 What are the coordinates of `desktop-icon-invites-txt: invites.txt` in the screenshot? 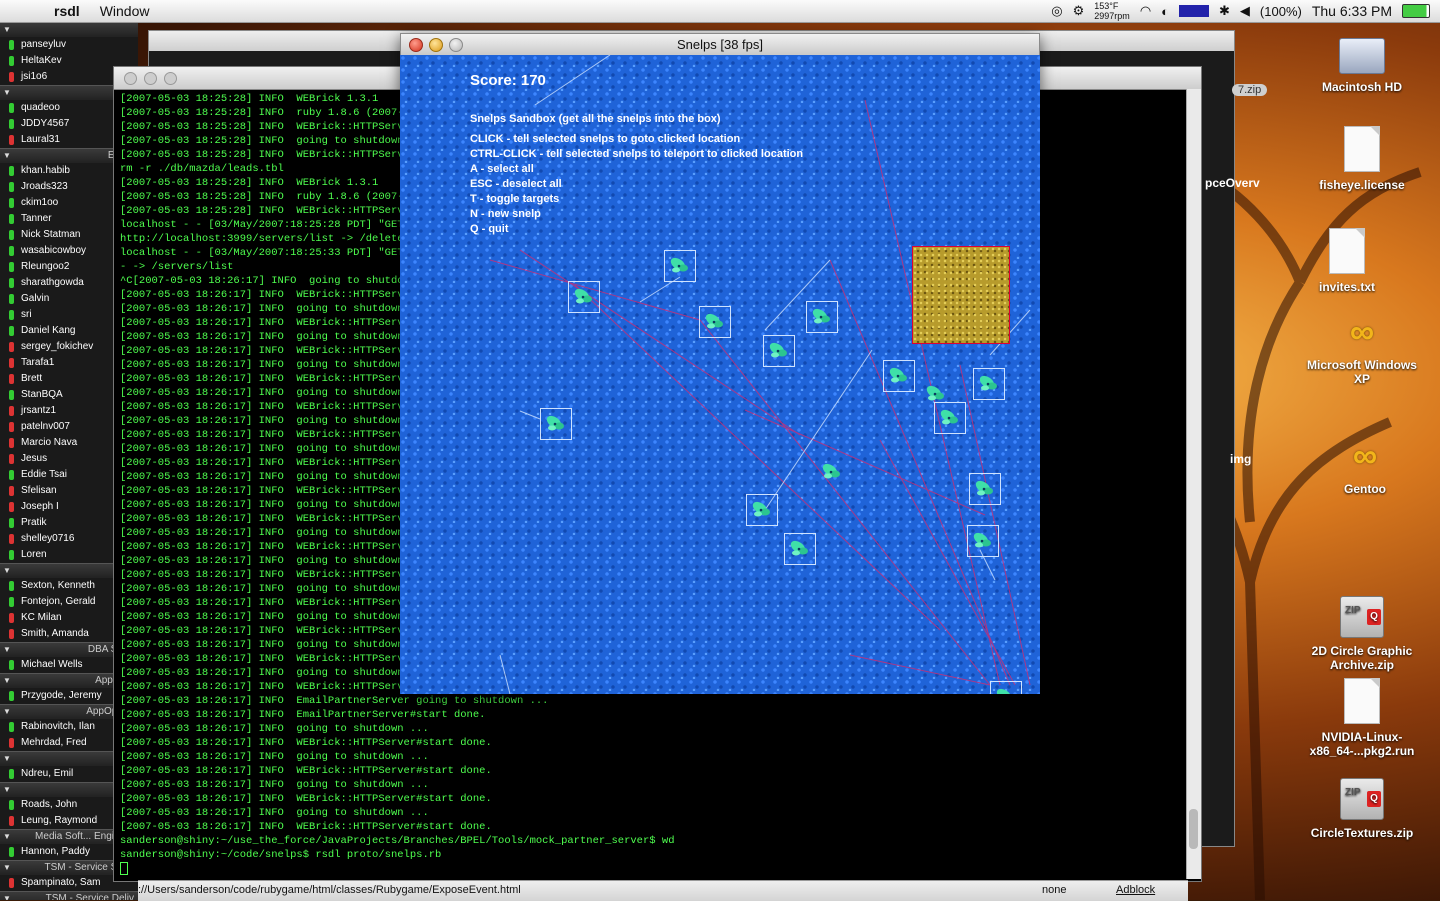 It's located at (1347, 261).